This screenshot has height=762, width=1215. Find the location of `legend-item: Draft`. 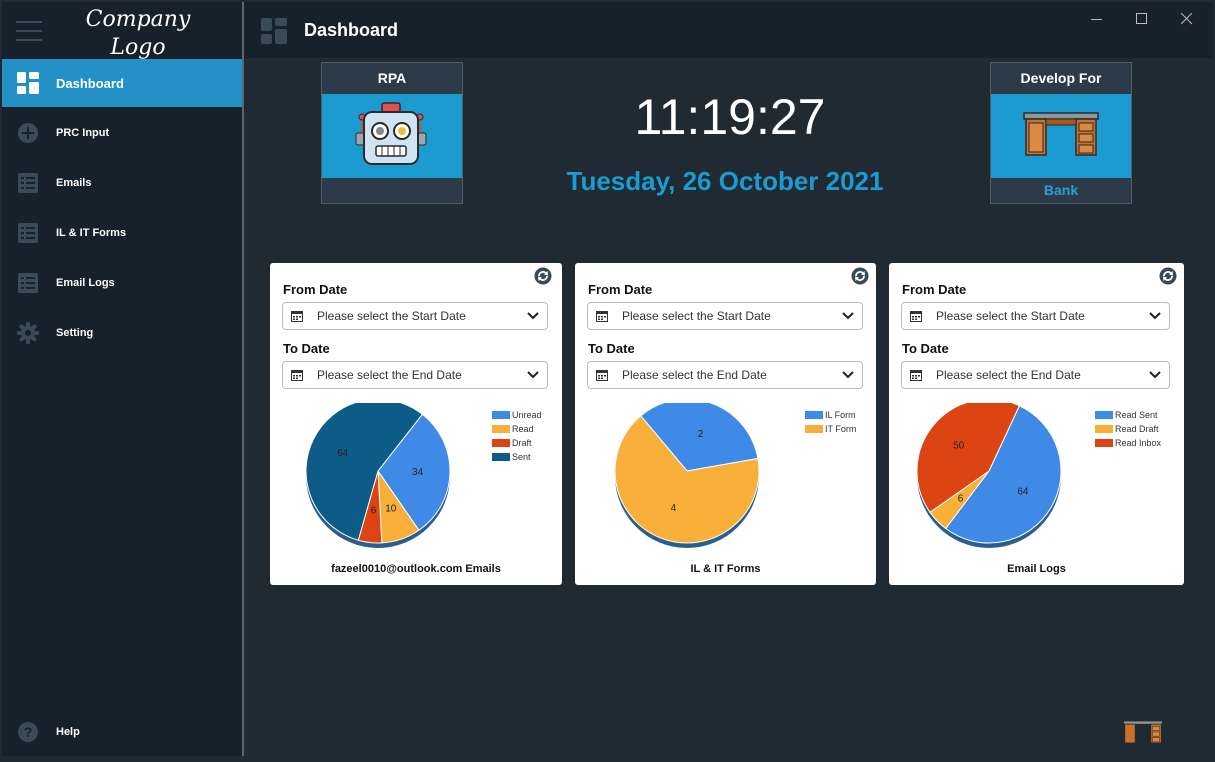

legend-item: Draft is located at coordinates (517, 443).